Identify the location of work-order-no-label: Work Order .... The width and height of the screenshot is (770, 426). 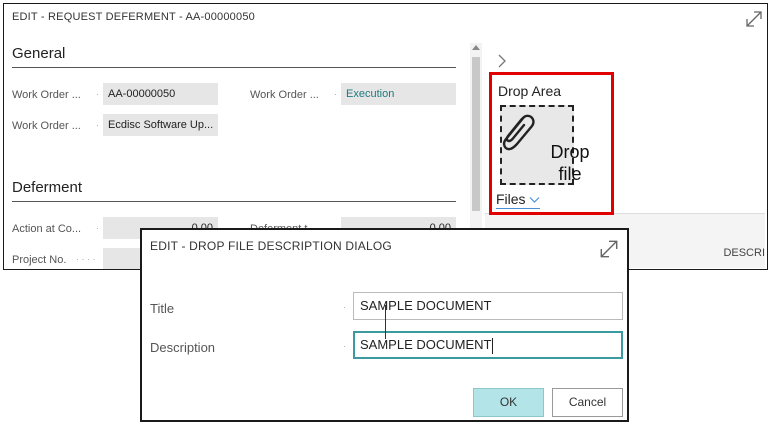
(46, 95).